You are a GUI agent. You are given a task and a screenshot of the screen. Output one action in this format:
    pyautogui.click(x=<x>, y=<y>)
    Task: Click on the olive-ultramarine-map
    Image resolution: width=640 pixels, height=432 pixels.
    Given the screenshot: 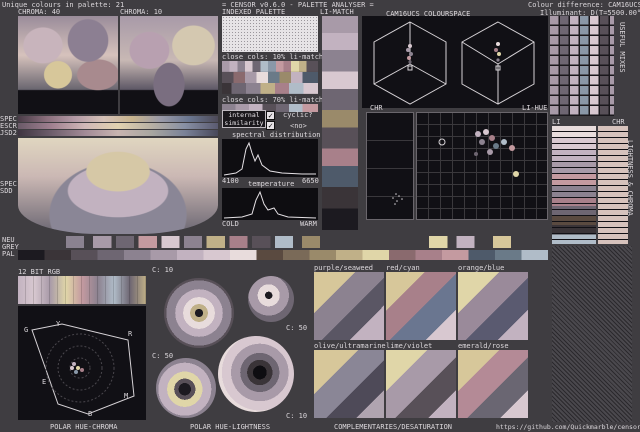 What is the action you would take?
    pyautogui.click(x=349, y=384)
    